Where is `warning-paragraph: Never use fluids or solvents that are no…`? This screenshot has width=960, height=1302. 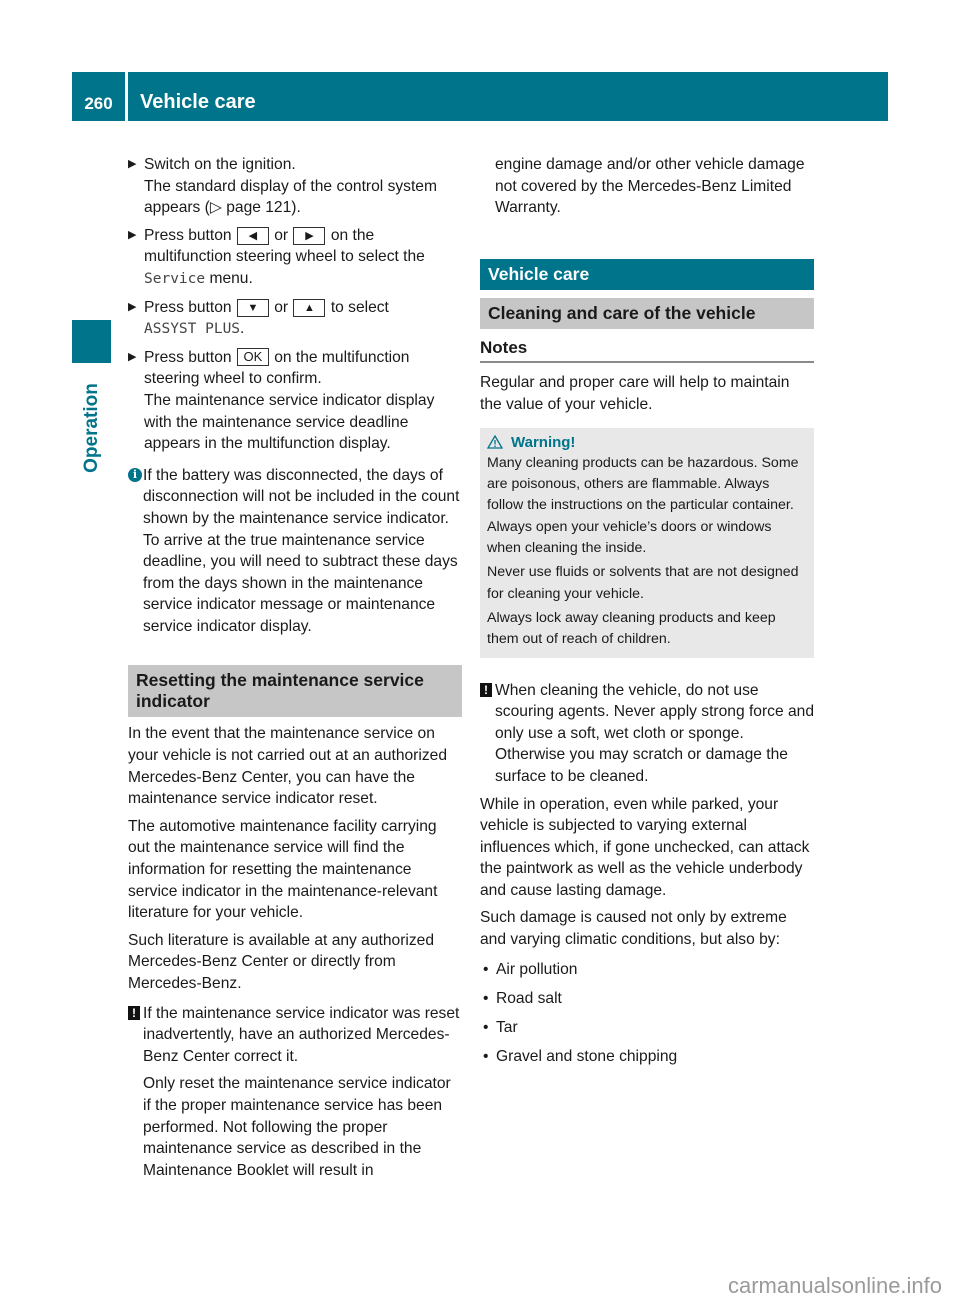 warning-paragraph: Never use fluids or solvents that are no… is located at coordinates (643, 583).